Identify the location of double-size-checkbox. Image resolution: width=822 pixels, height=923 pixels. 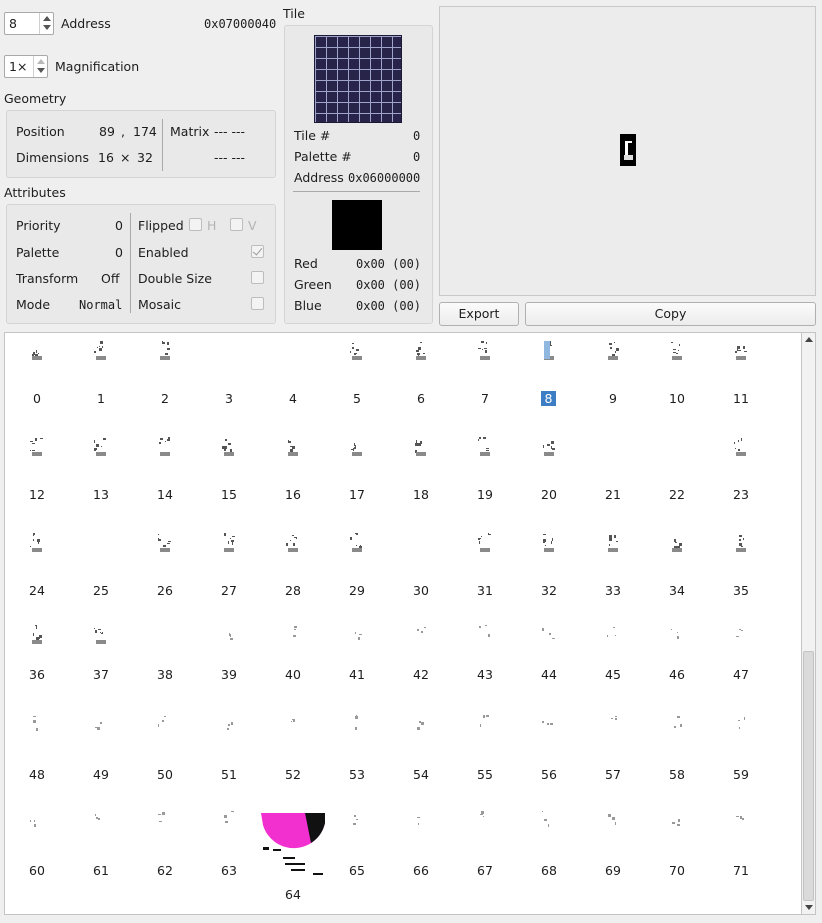
(257, 277).